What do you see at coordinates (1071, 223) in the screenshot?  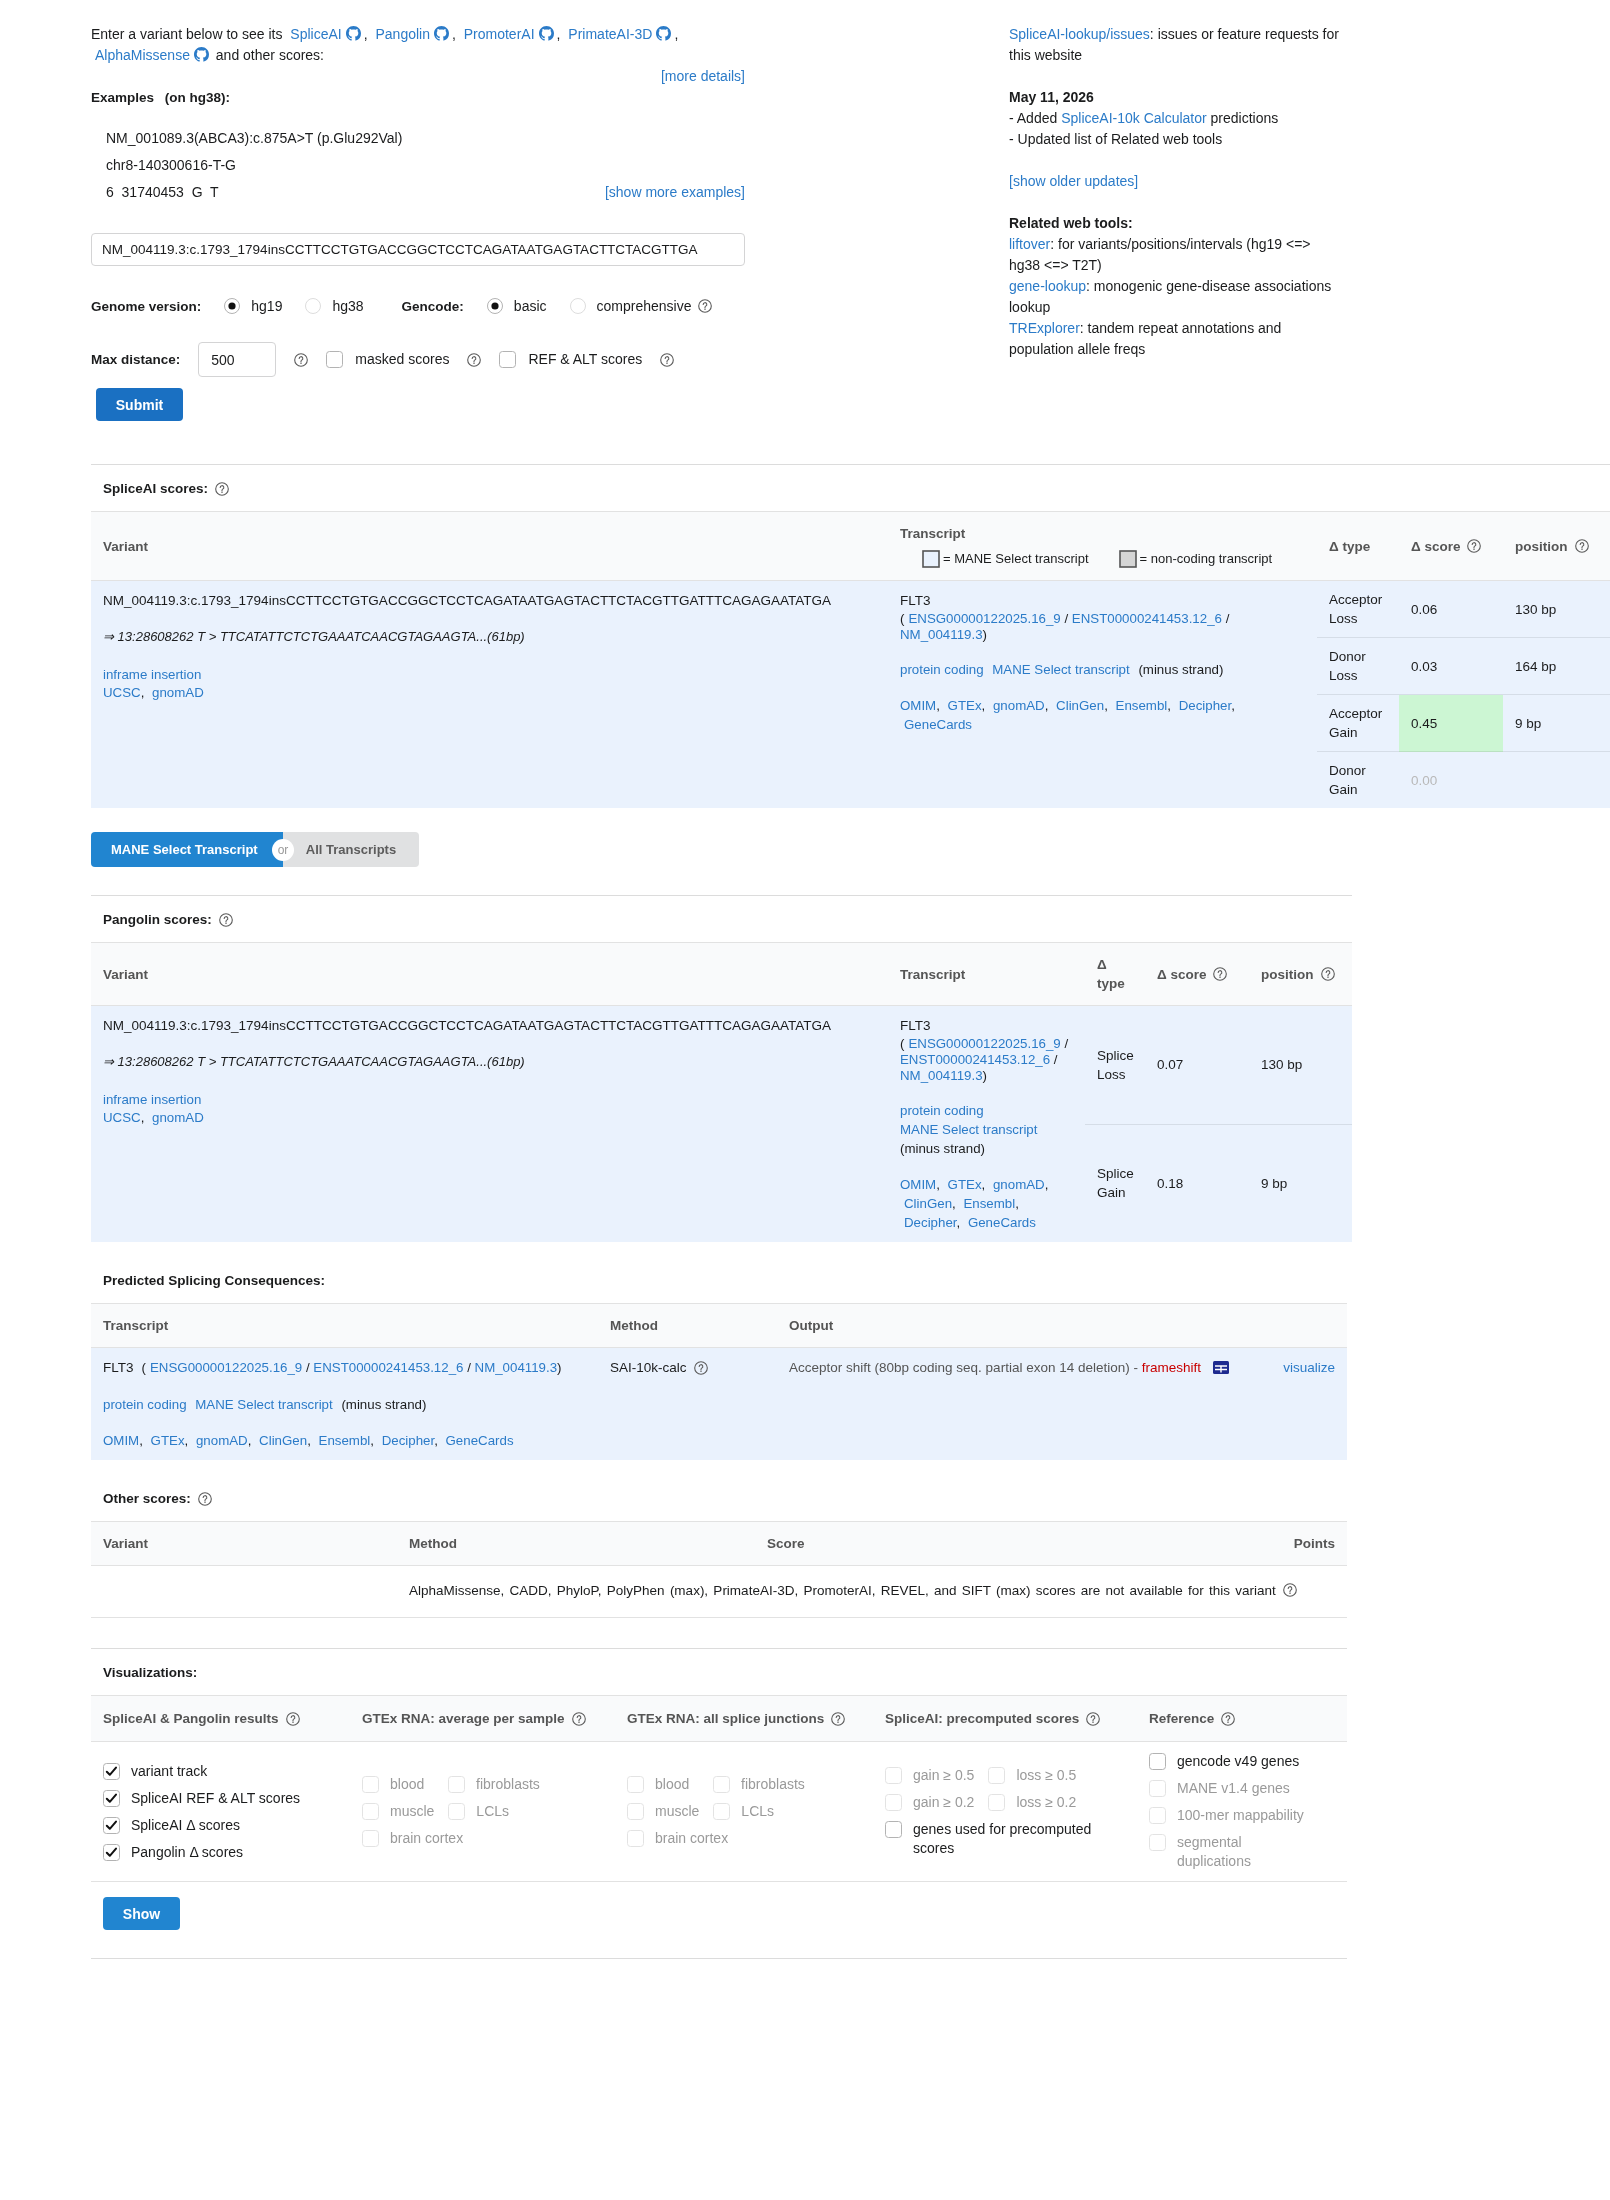 I see `related-tools-heading: Related web tools:` at bounding box center [1071, 223].